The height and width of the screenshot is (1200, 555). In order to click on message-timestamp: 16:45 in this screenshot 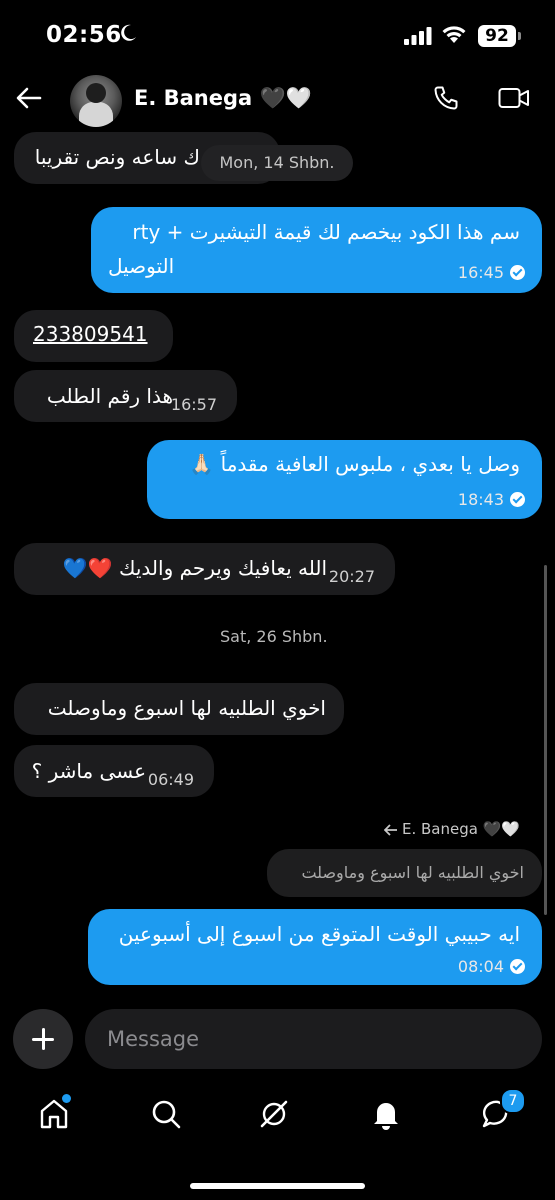, I will do `click(480, 272)`.